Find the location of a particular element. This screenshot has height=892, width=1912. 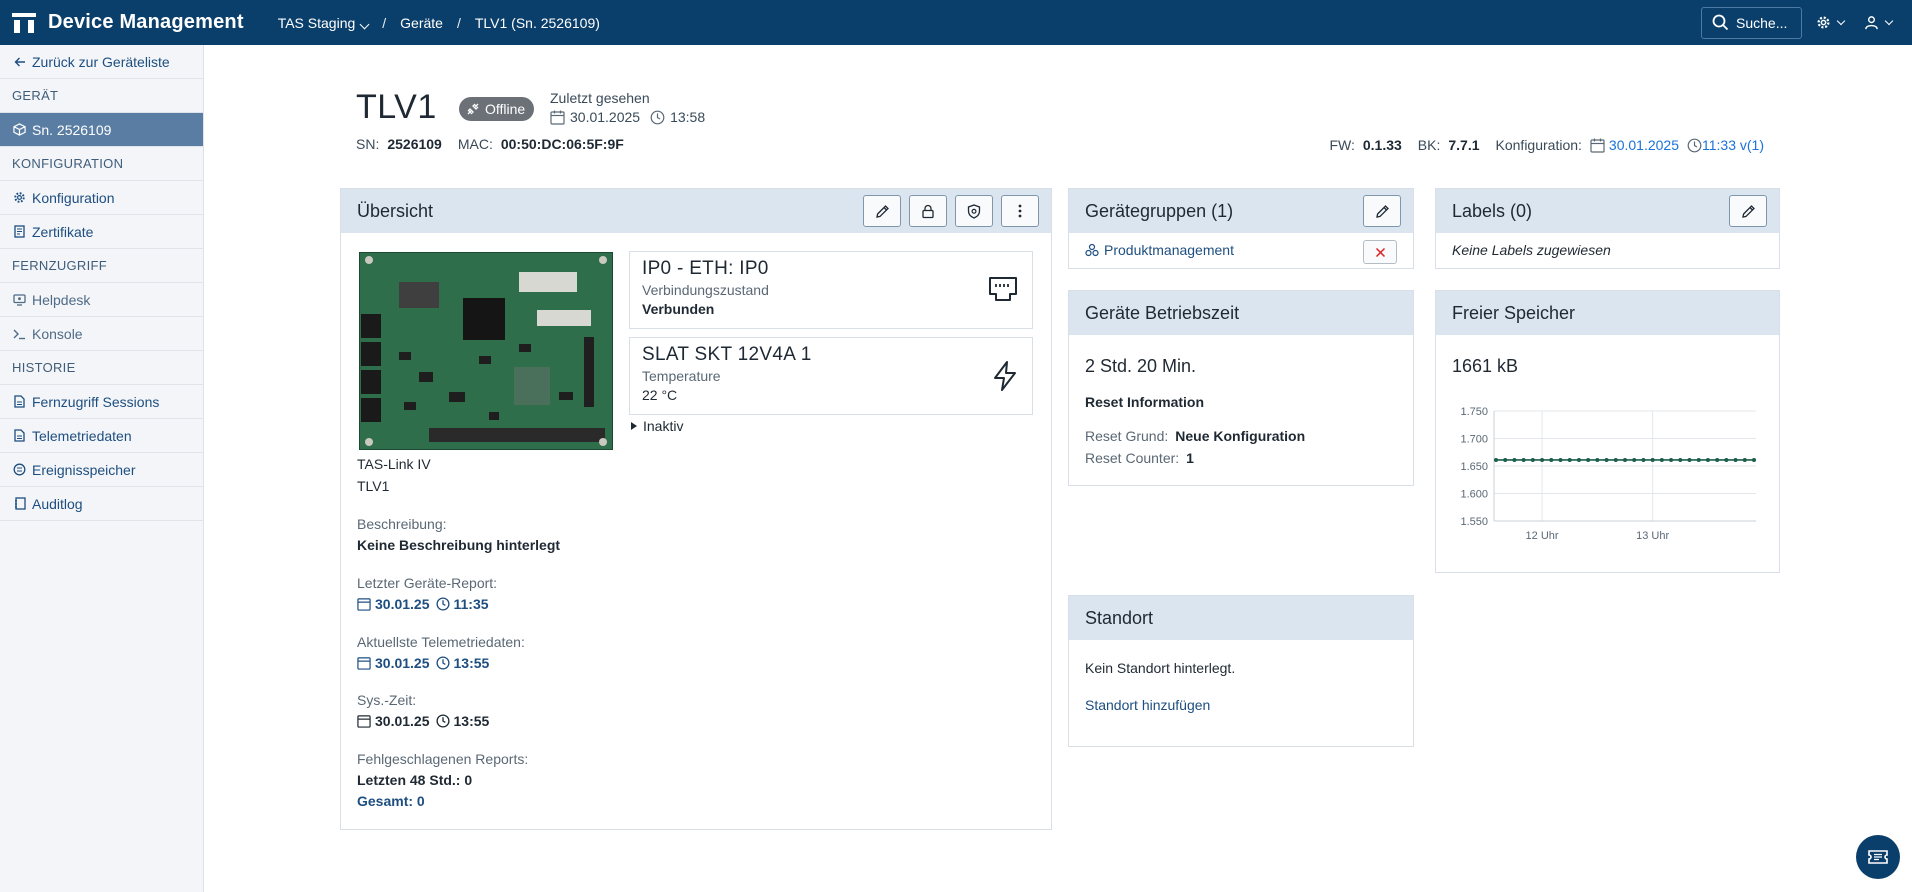

user-menu is located at coordinates (1879, 22).